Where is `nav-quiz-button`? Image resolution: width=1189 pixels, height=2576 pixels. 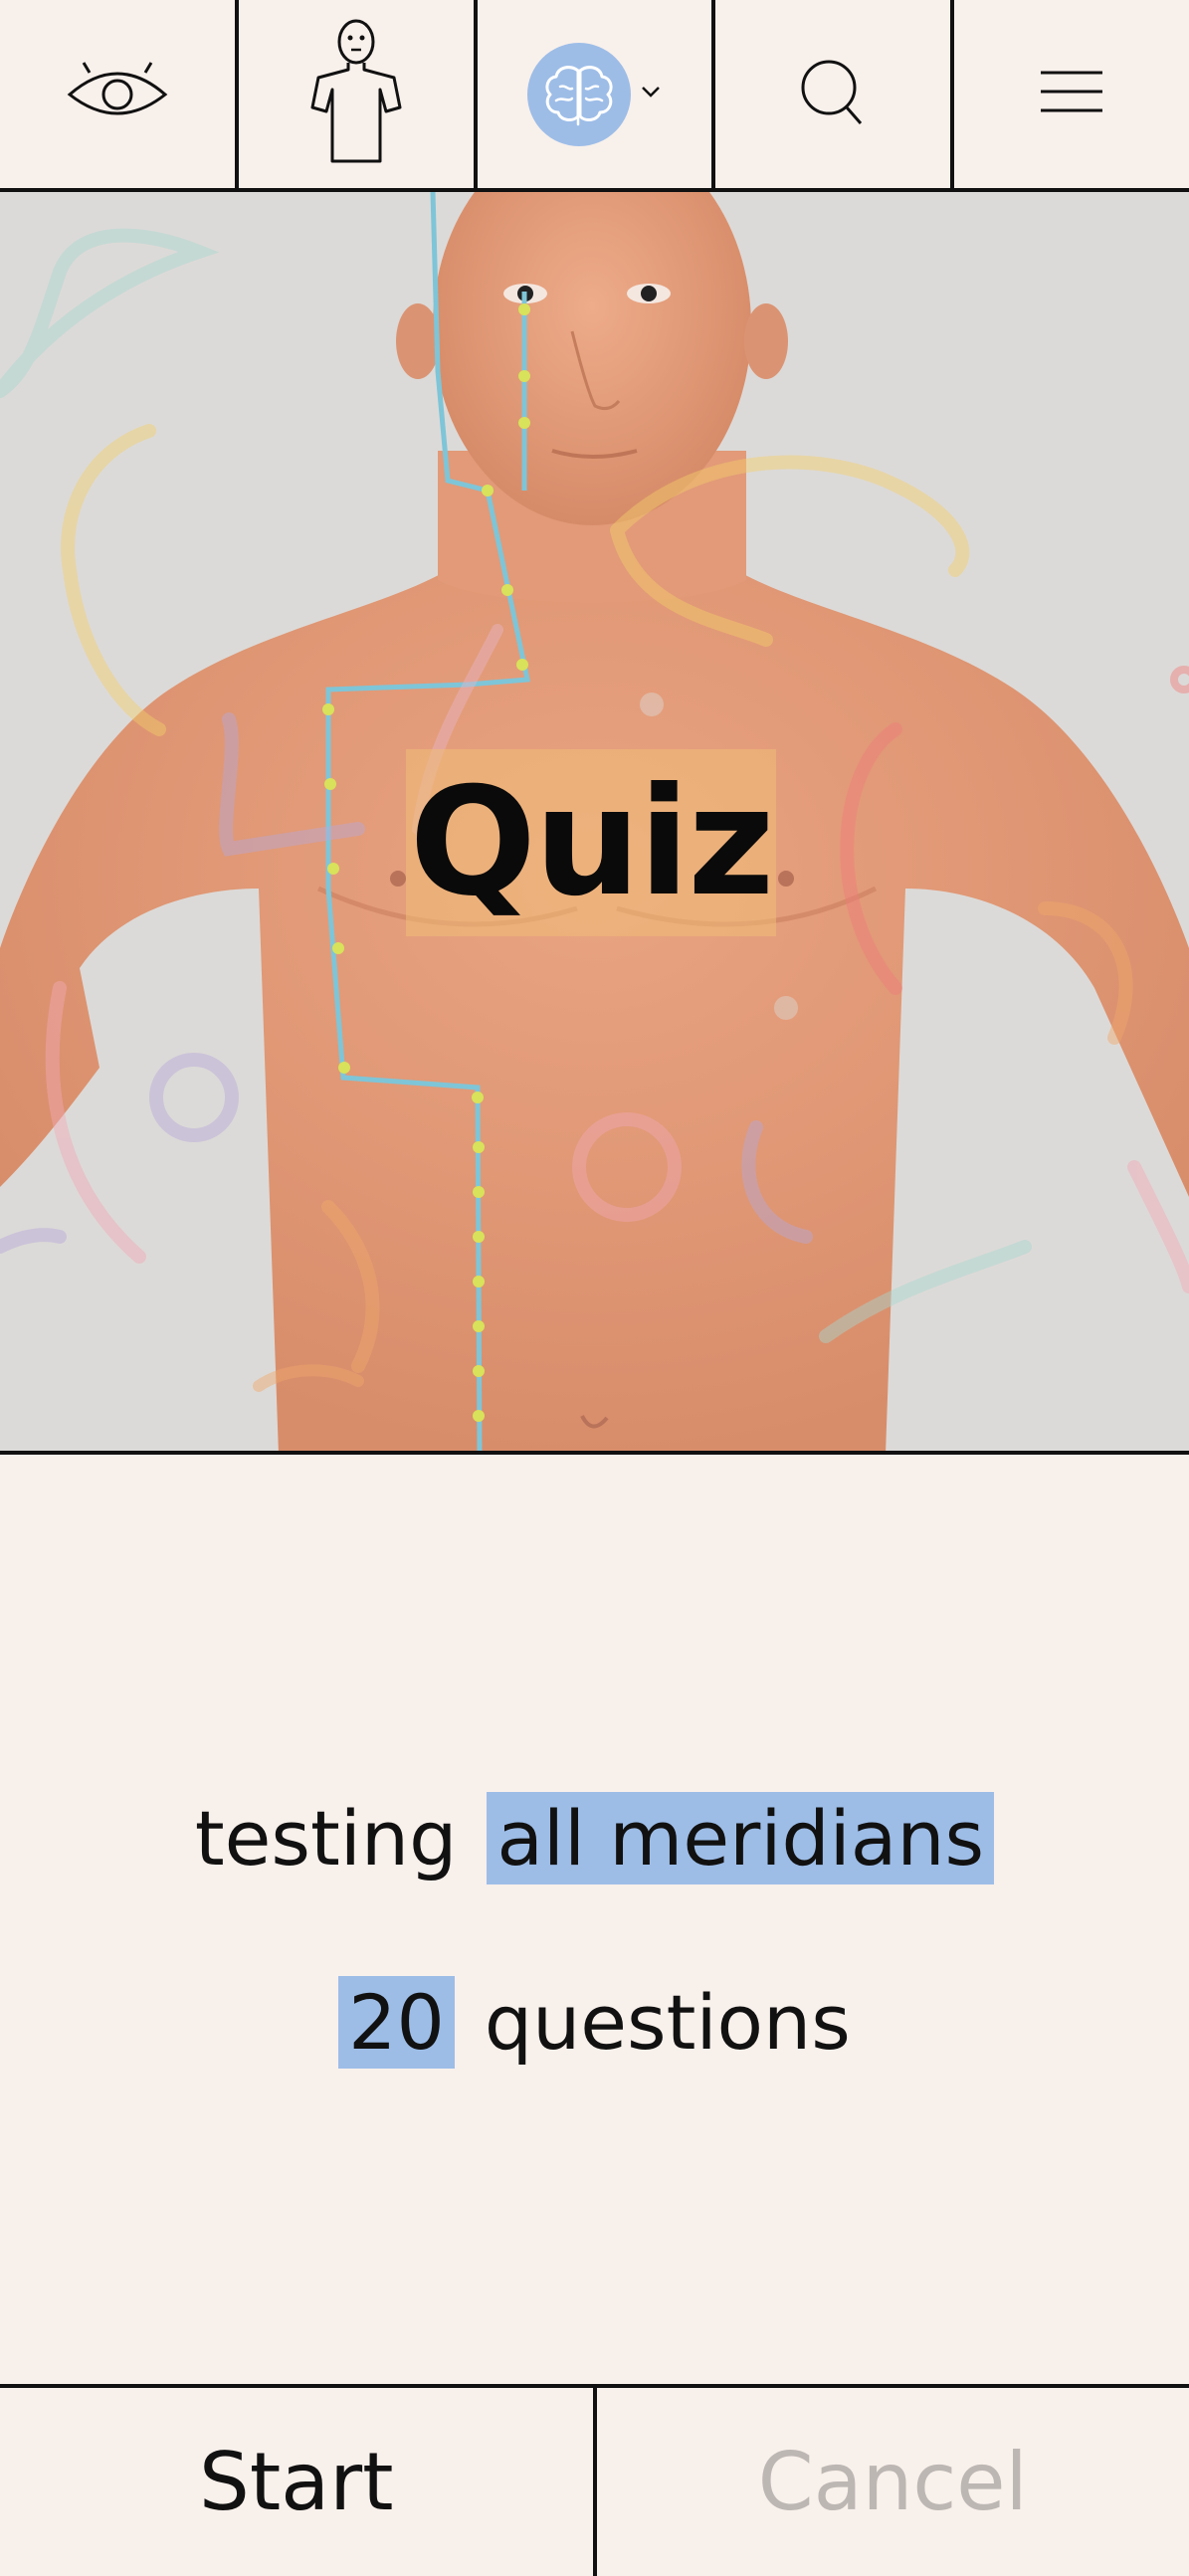 nav-quiz-button is located at coordinates (597, 94).